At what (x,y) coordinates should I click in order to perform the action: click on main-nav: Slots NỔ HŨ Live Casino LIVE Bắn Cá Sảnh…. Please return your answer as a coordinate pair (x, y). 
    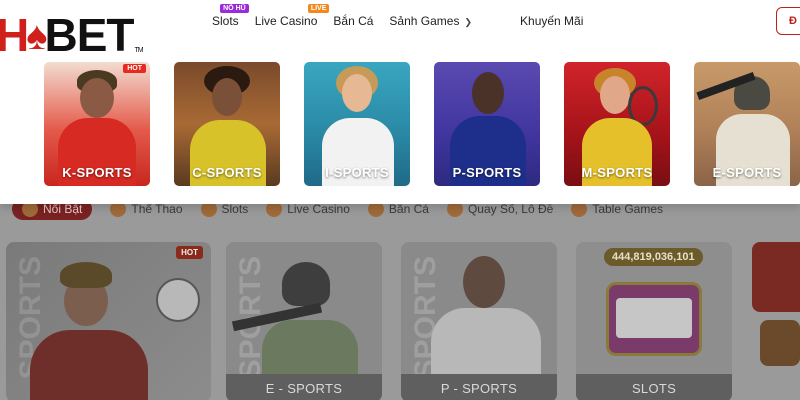
    Looking at the image, I should click on (405, 21).